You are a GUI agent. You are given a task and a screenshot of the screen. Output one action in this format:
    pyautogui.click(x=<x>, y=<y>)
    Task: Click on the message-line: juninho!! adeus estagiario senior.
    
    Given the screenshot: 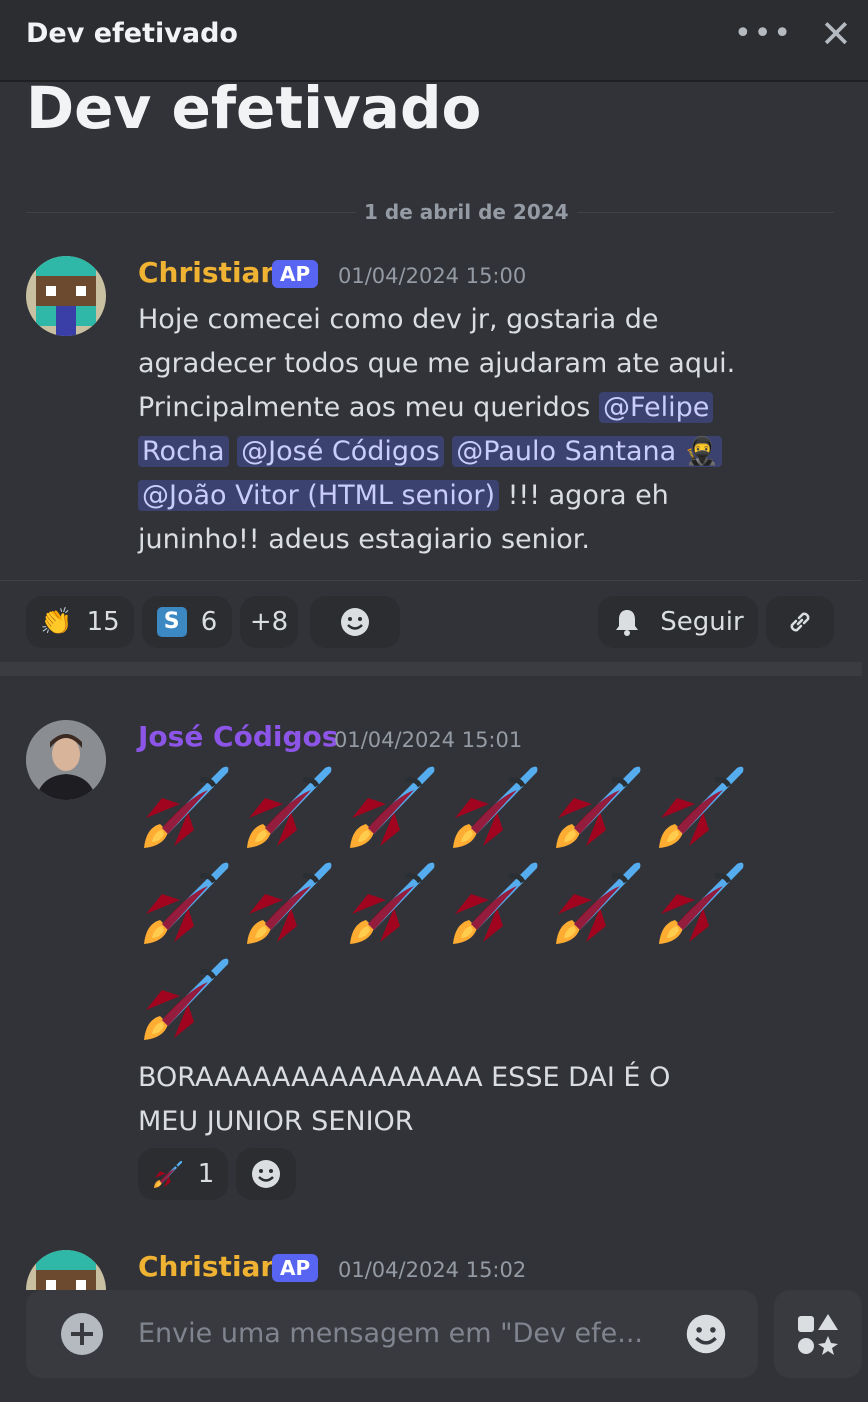 What is the action you would take?
    pyautogui.click(x=364, y=539)
    